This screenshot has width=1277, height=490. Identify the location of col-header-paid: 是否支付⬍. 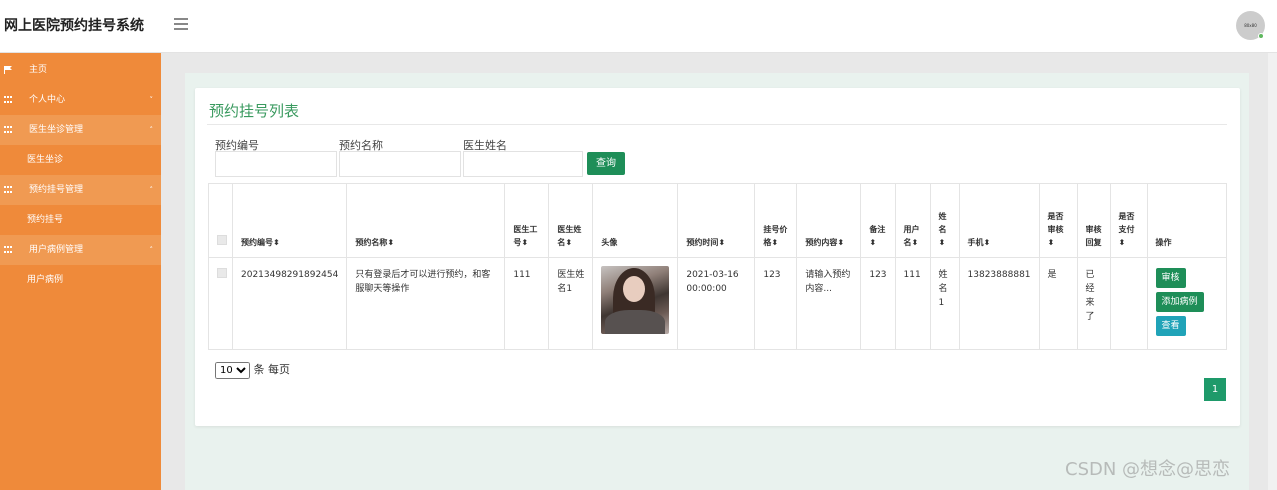
(1128, 220).